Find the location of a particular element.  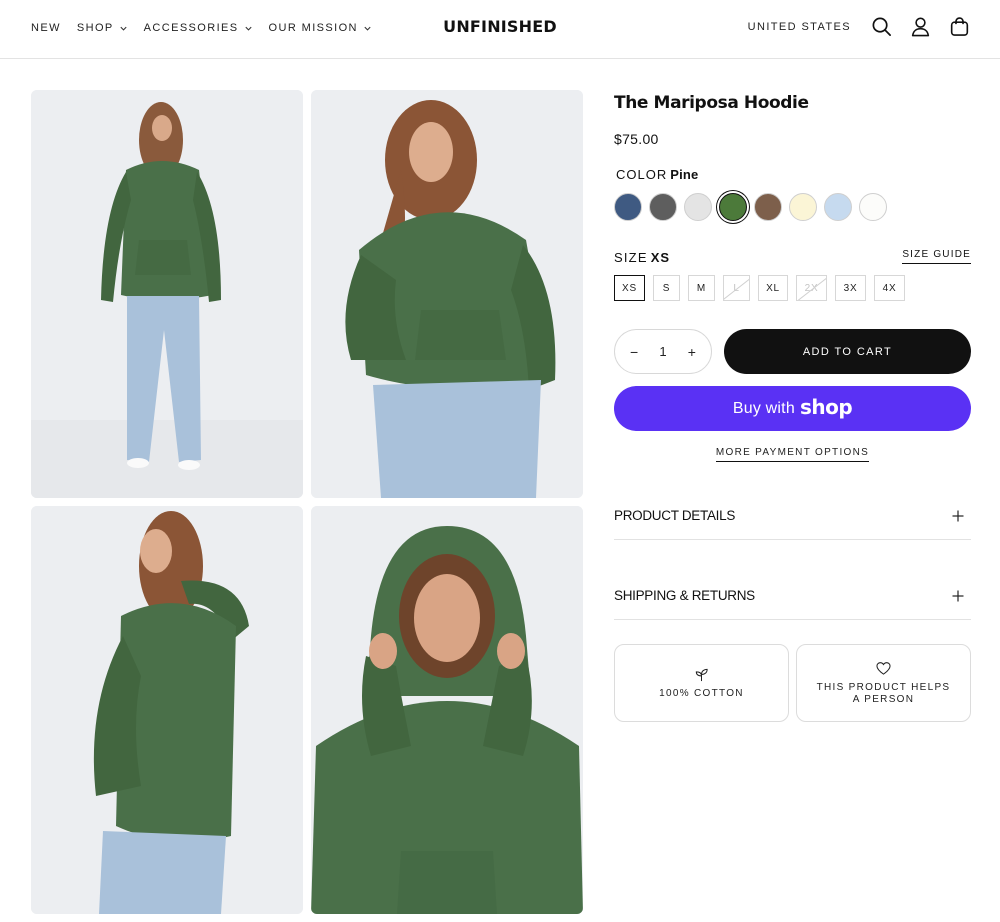

swatch-charcoal is located at coordinates (663, 207).